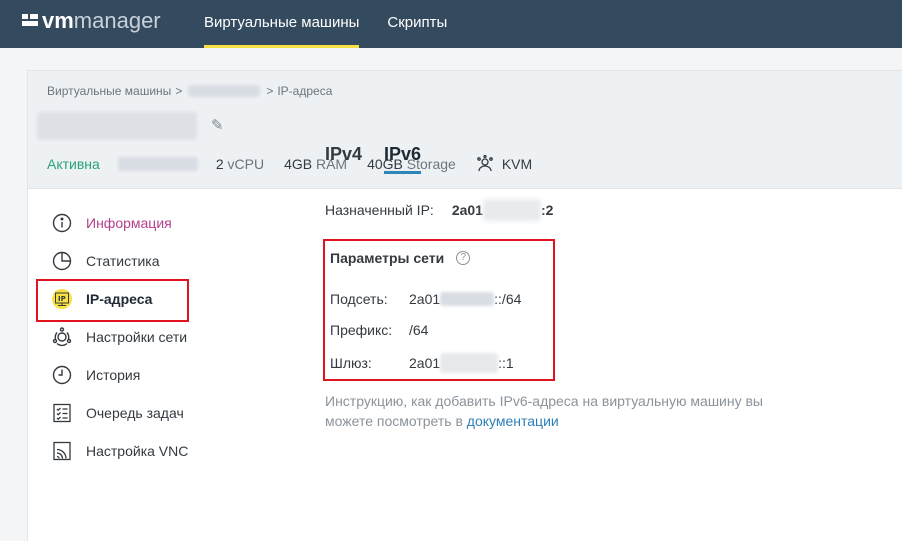  I want to click on subnet-row: Подсеть: 2a01 ::/64, so click(425, 299).